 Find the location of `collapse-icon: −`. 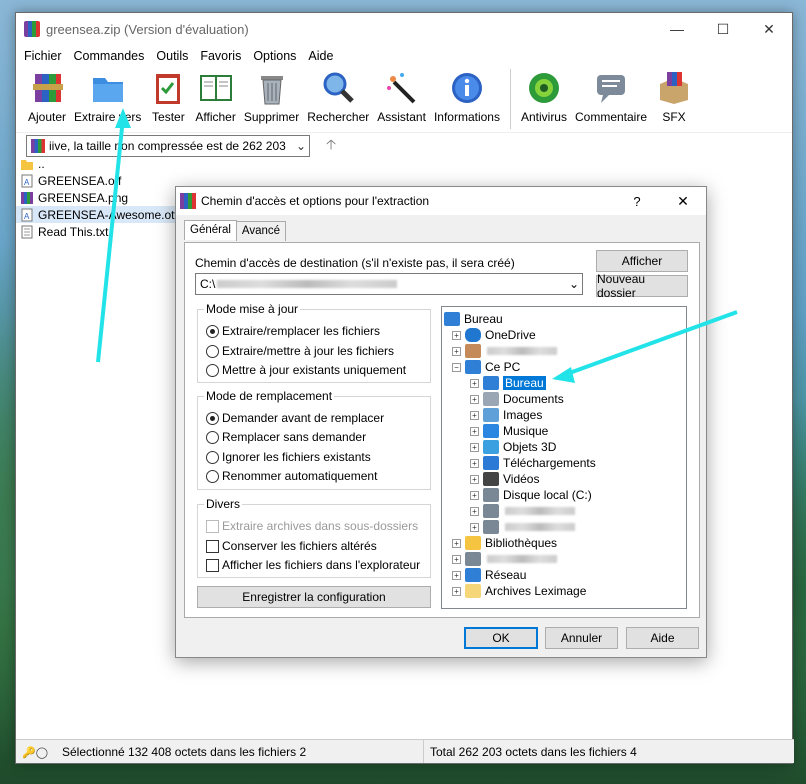

collapse-icon: − is located at coordinates (456, 367).